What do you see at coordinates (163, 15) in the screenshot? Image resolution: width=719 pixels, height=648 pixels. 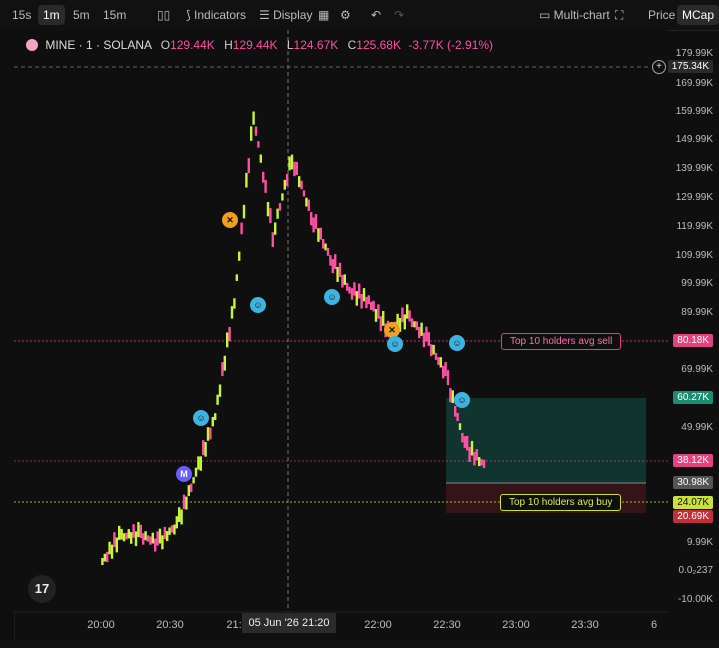 I see `candle-type-icon: ▯▯` at bounding box center [163, 15].